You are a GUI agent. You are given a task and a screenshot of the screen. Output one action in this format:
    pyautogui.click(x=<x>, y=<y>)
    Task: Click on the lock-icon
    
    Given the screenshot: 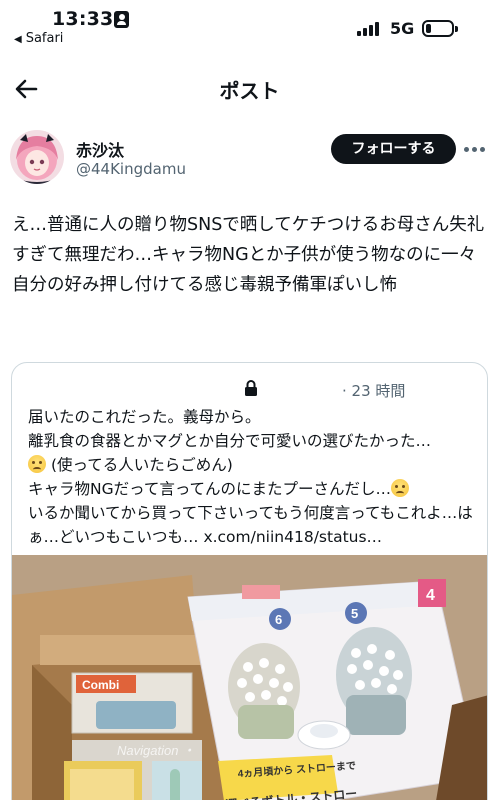 What is the action you would take?
    pyautogui.click(x=251, y=388)
    